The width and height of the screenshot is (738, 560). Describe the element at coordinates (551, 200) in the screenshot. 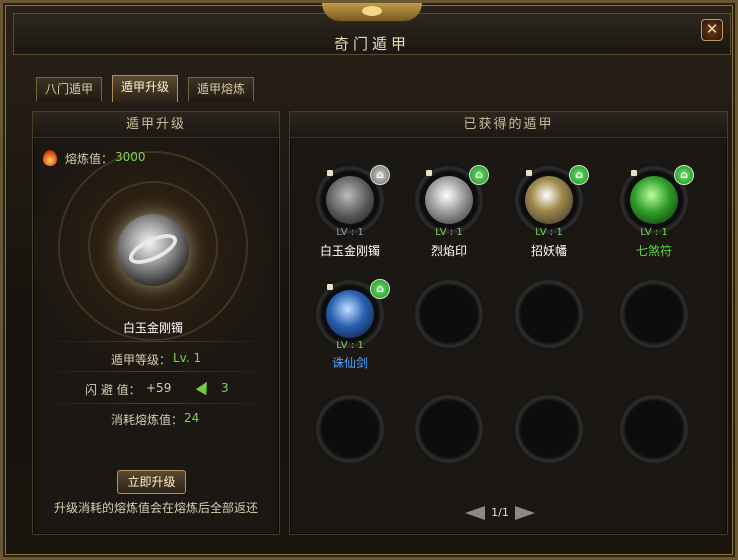

I see `armor-slot-3: ⌂` at that location.